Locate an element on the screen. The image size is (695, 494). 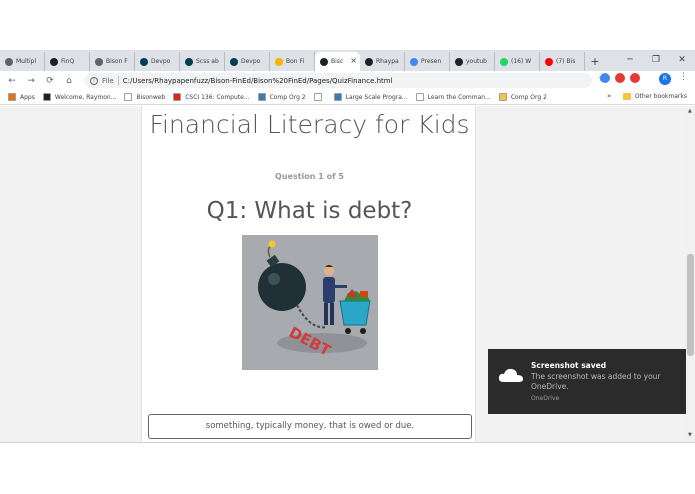
close-tab-icon: × is located at coordinates (353, 60).